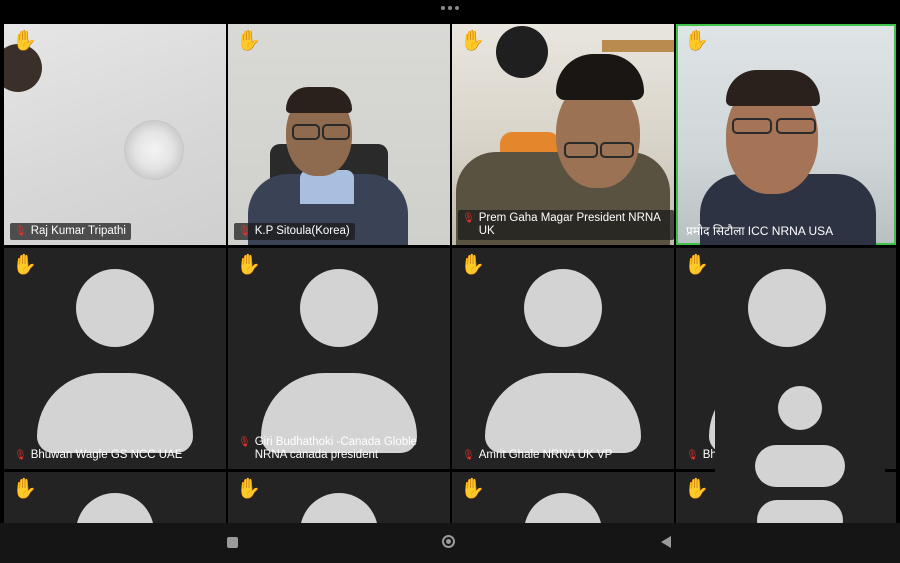  What do you see at coordinates (448, 541) in the screenshot?
I see `circle-home-icon` at bounding box center [448, 541].